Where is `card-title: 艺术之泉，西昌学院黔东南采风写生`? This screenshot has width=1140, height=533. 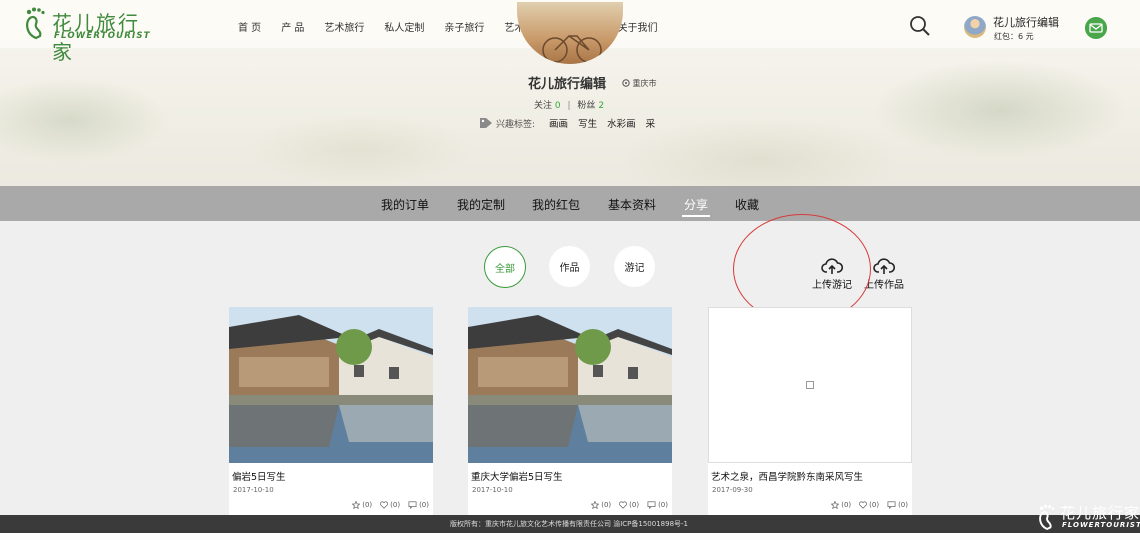 card-title: 艺术之泉，西昌学院黔东南采风写生 is located at coordinates (787, 476).